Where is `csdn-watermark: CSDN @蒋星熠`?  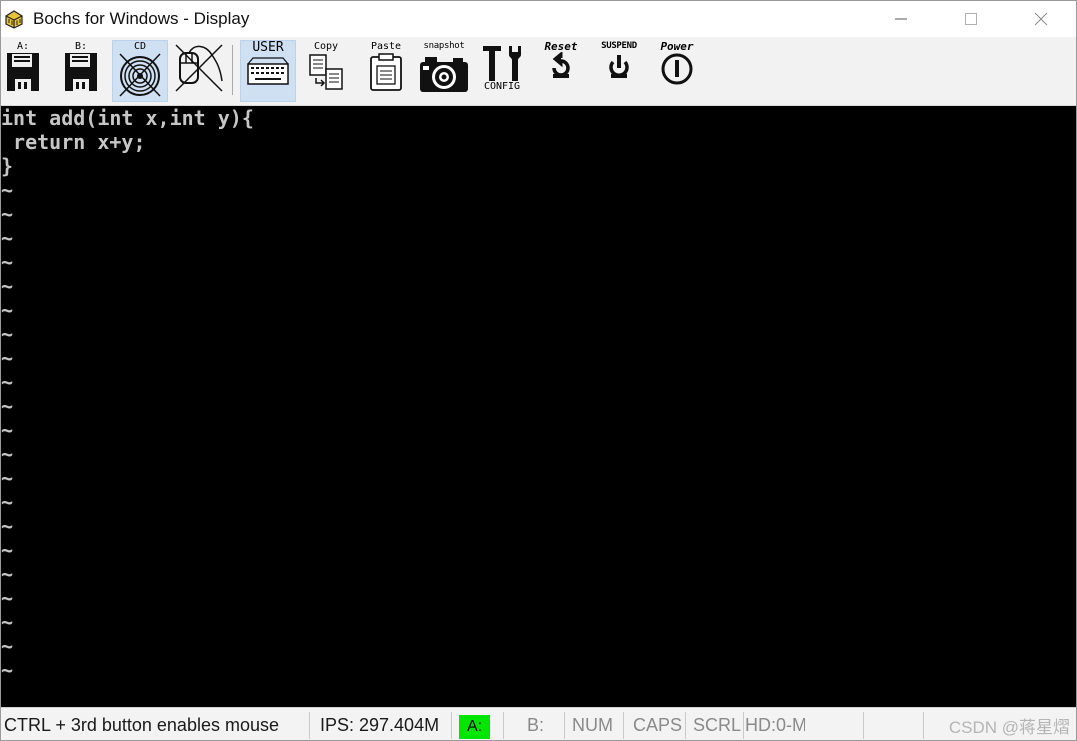 csdn-watermark: CSDN @蒋星熠 is located at coordinates (1009, 727).